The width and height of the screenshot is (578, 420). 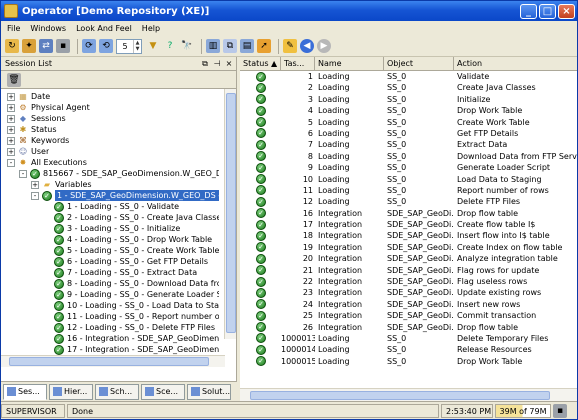 What do you see at coordinates (289, 11) in the screenshot?
I see `title-bar: Operator [Demo Repository (XE)] _ □ ×` at bounding box center [289, 11].